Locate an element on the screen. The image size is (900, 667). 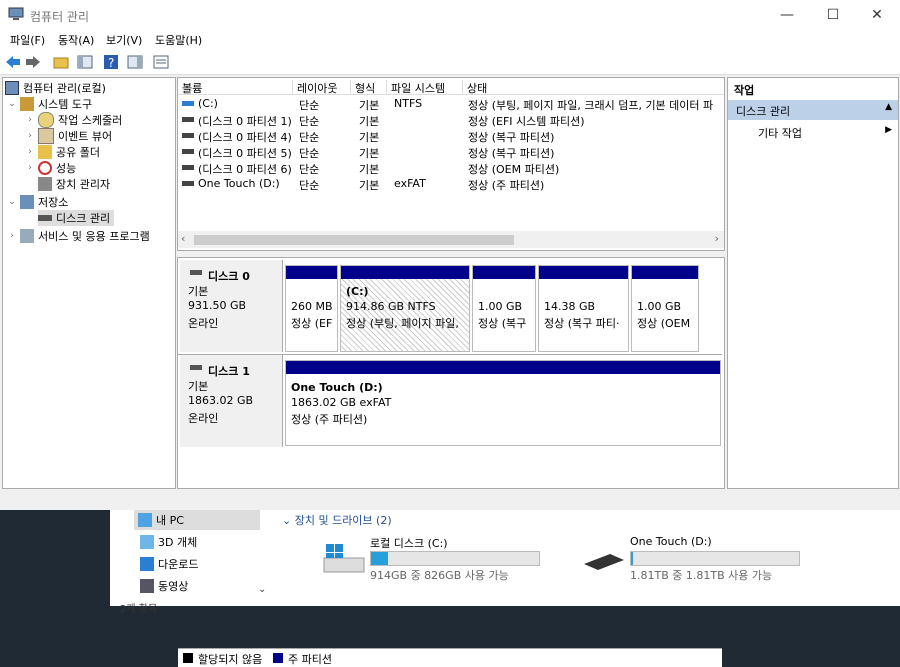
folder-up-icon is located at coordinates (61, 62).